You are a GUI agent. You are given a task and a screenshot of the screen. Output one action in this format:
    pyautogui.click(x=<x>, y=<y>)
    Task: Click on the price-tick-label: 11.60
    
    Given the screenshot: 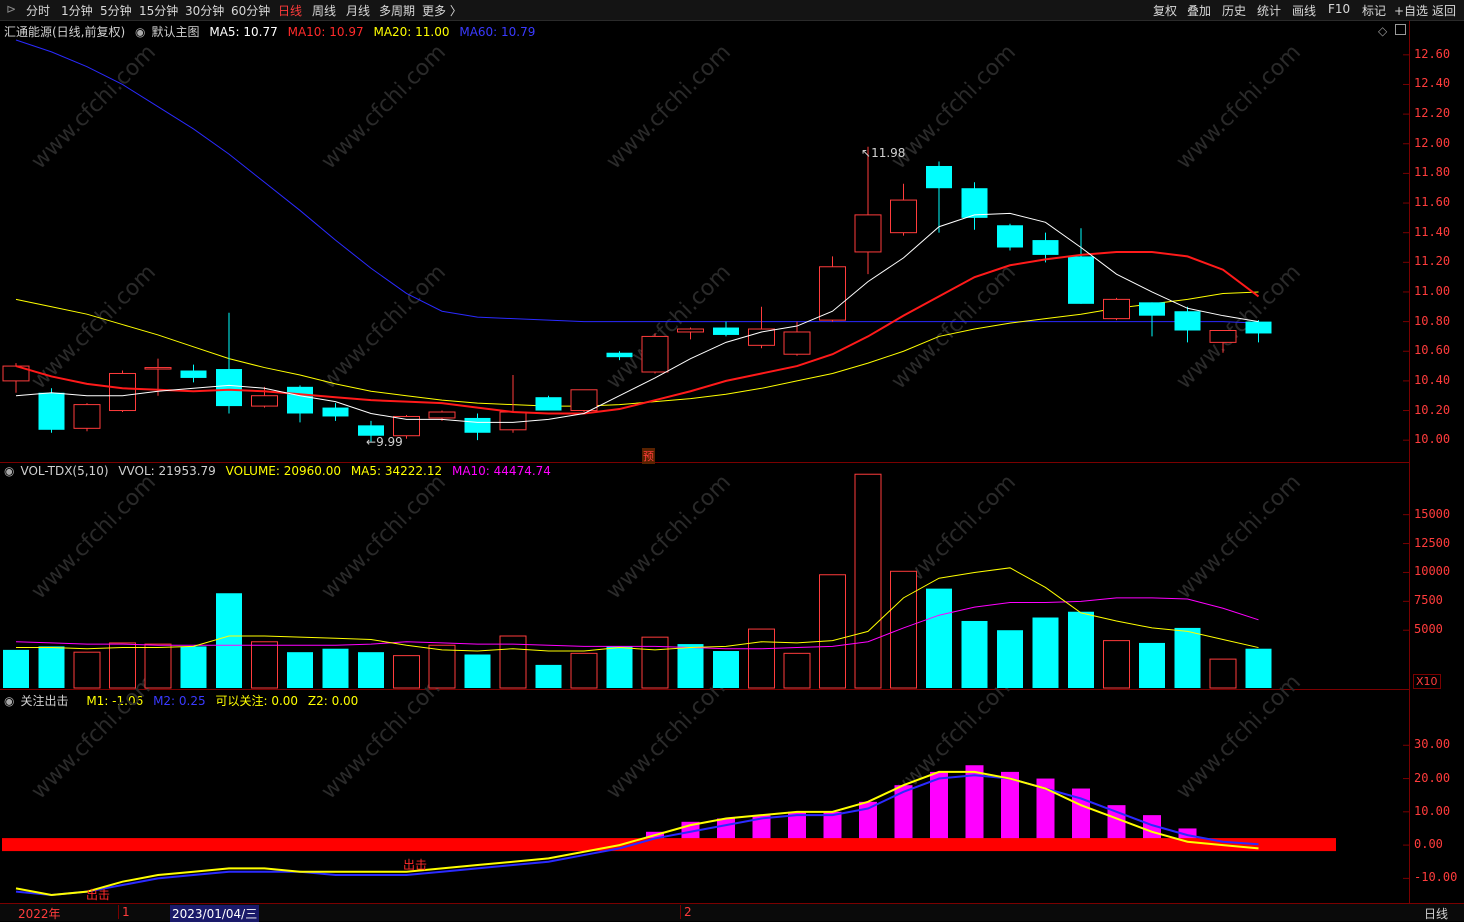 What is the action you would take?
    pyautogui.click(x=1432, y=202)
    